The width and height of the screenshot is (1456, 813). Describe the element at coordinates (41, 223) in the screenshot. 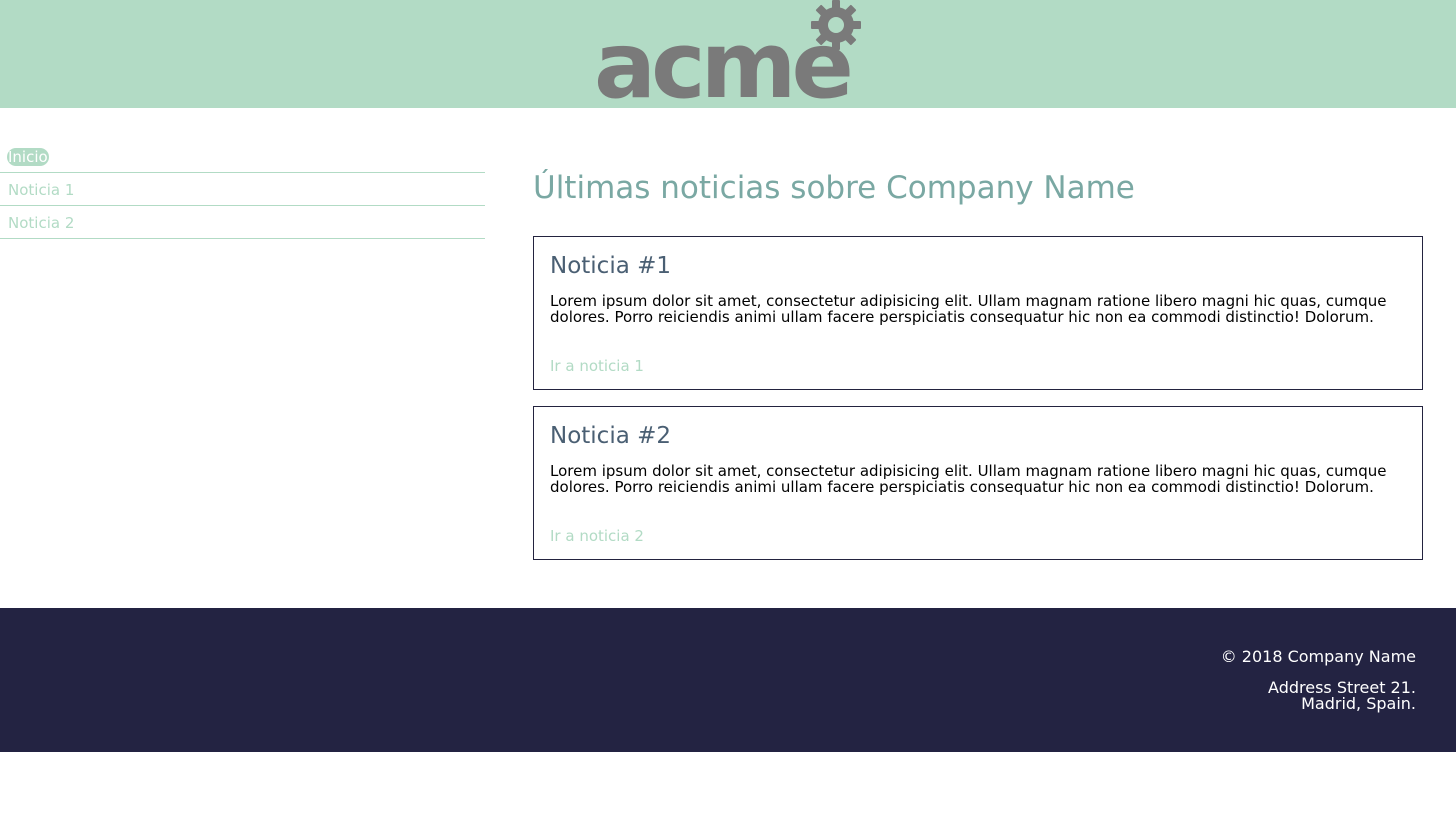

I see `nav-link-noticia-2: Noticia 2` at that location.